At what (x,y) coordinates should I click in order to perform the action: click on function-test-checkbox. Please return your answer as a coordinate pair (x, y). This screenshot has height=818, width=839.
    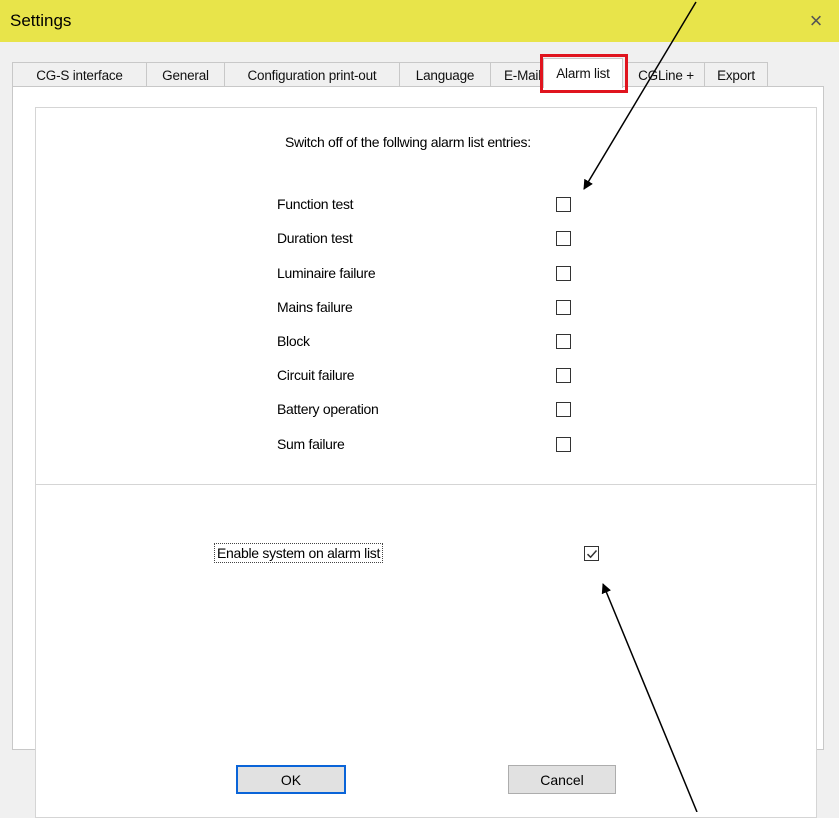
    Looking at the image, I should click on (563, 204).